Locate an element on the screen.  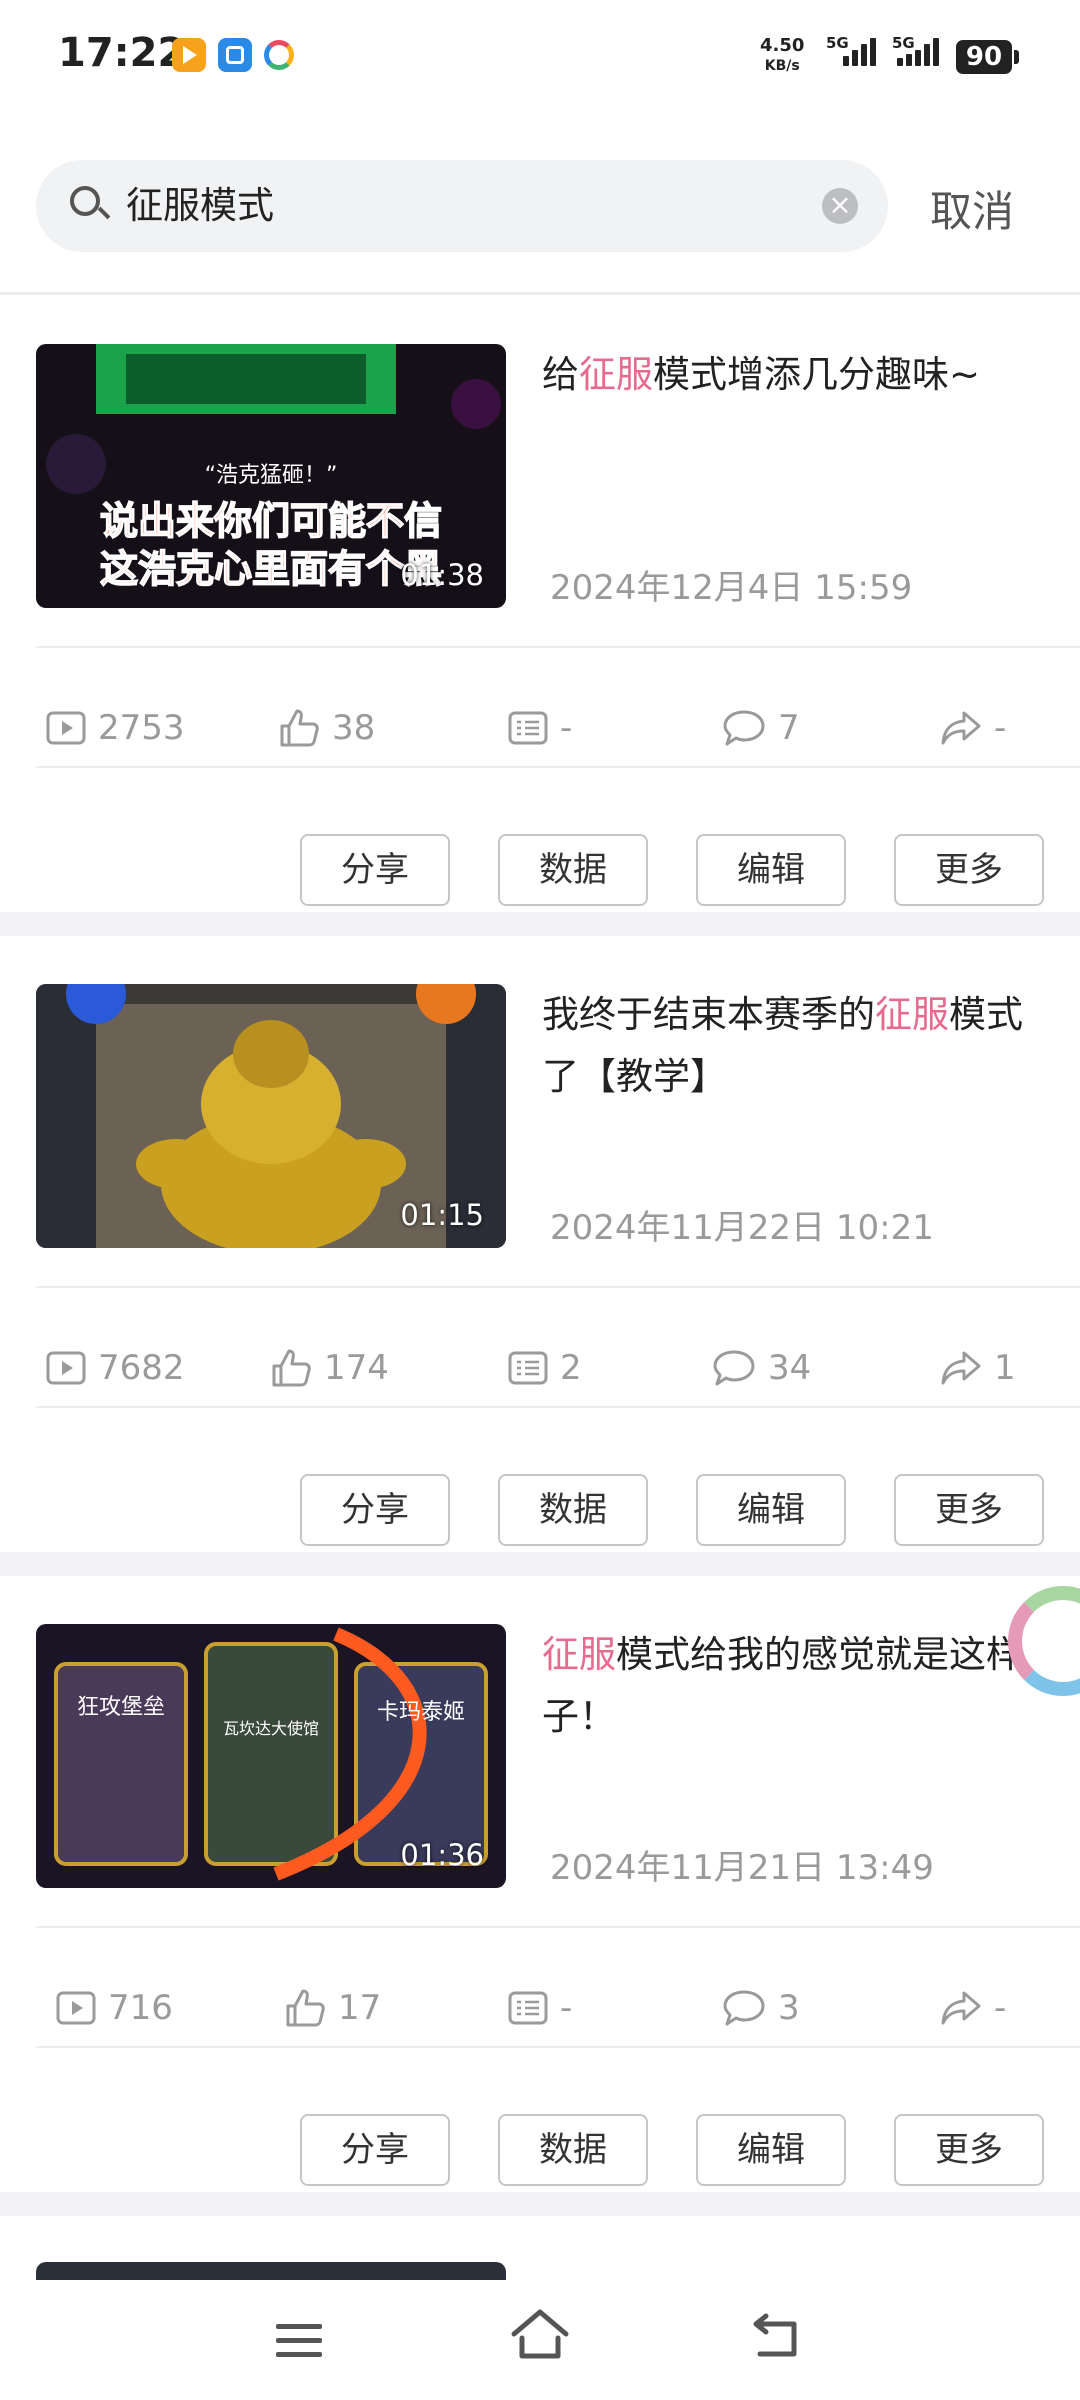
comments-stat: 7 is located at coordinates (761, 728).